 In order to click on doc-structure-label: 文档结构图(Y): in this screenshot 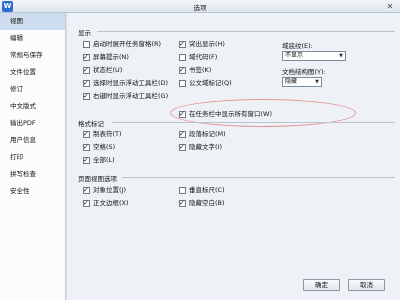, I will do `click(304, 72)`.